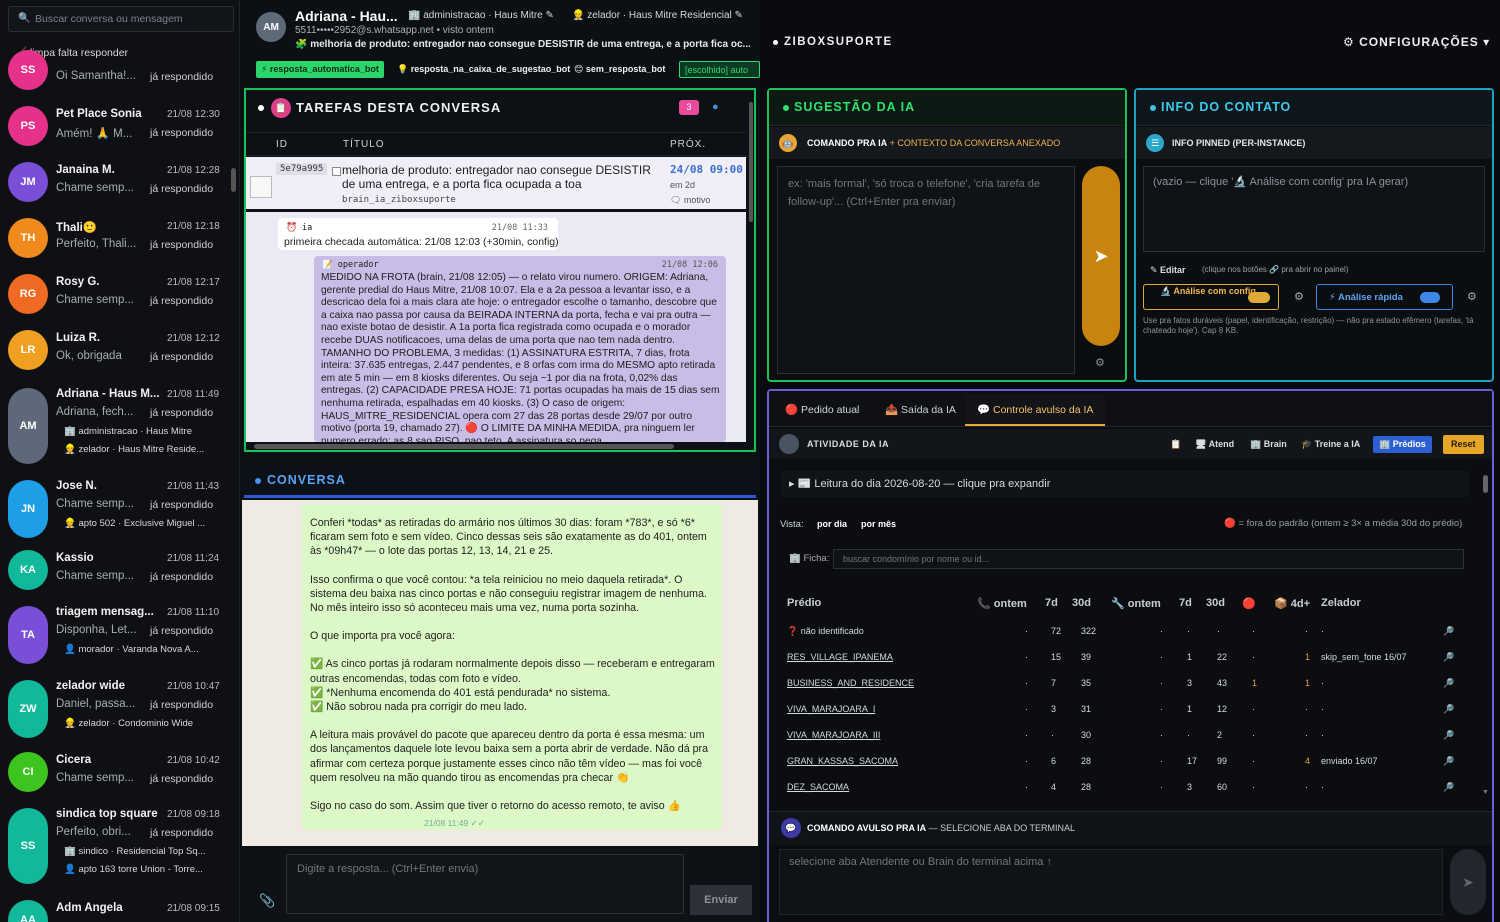 The width and height of the screenshot is (1500, 922). What do you see at coordinates (1111, 882) in the screenshot?
I see `avulso-command-input` at bounding box center [1111, 882].